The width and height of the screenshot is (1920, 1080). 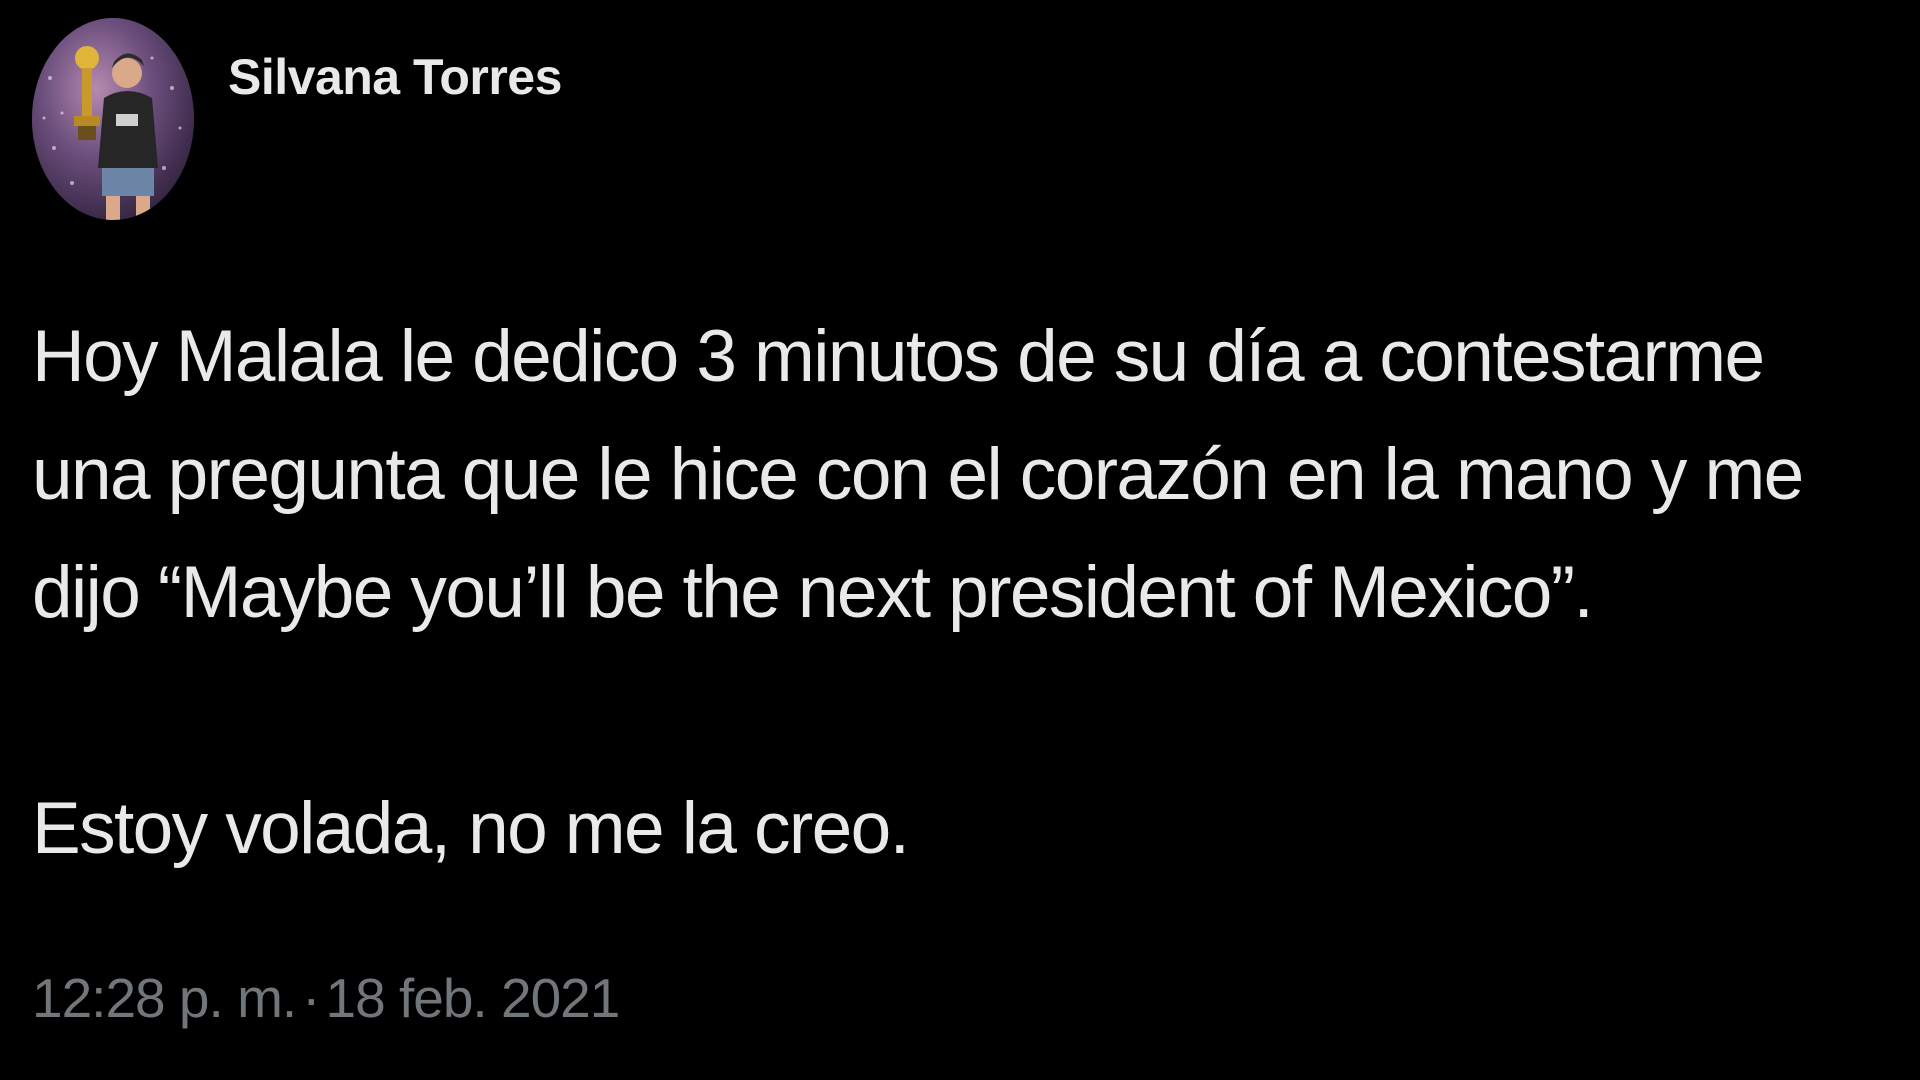 I want to click on tweet-header: Silvana Torres, so click(x=395, y=77).